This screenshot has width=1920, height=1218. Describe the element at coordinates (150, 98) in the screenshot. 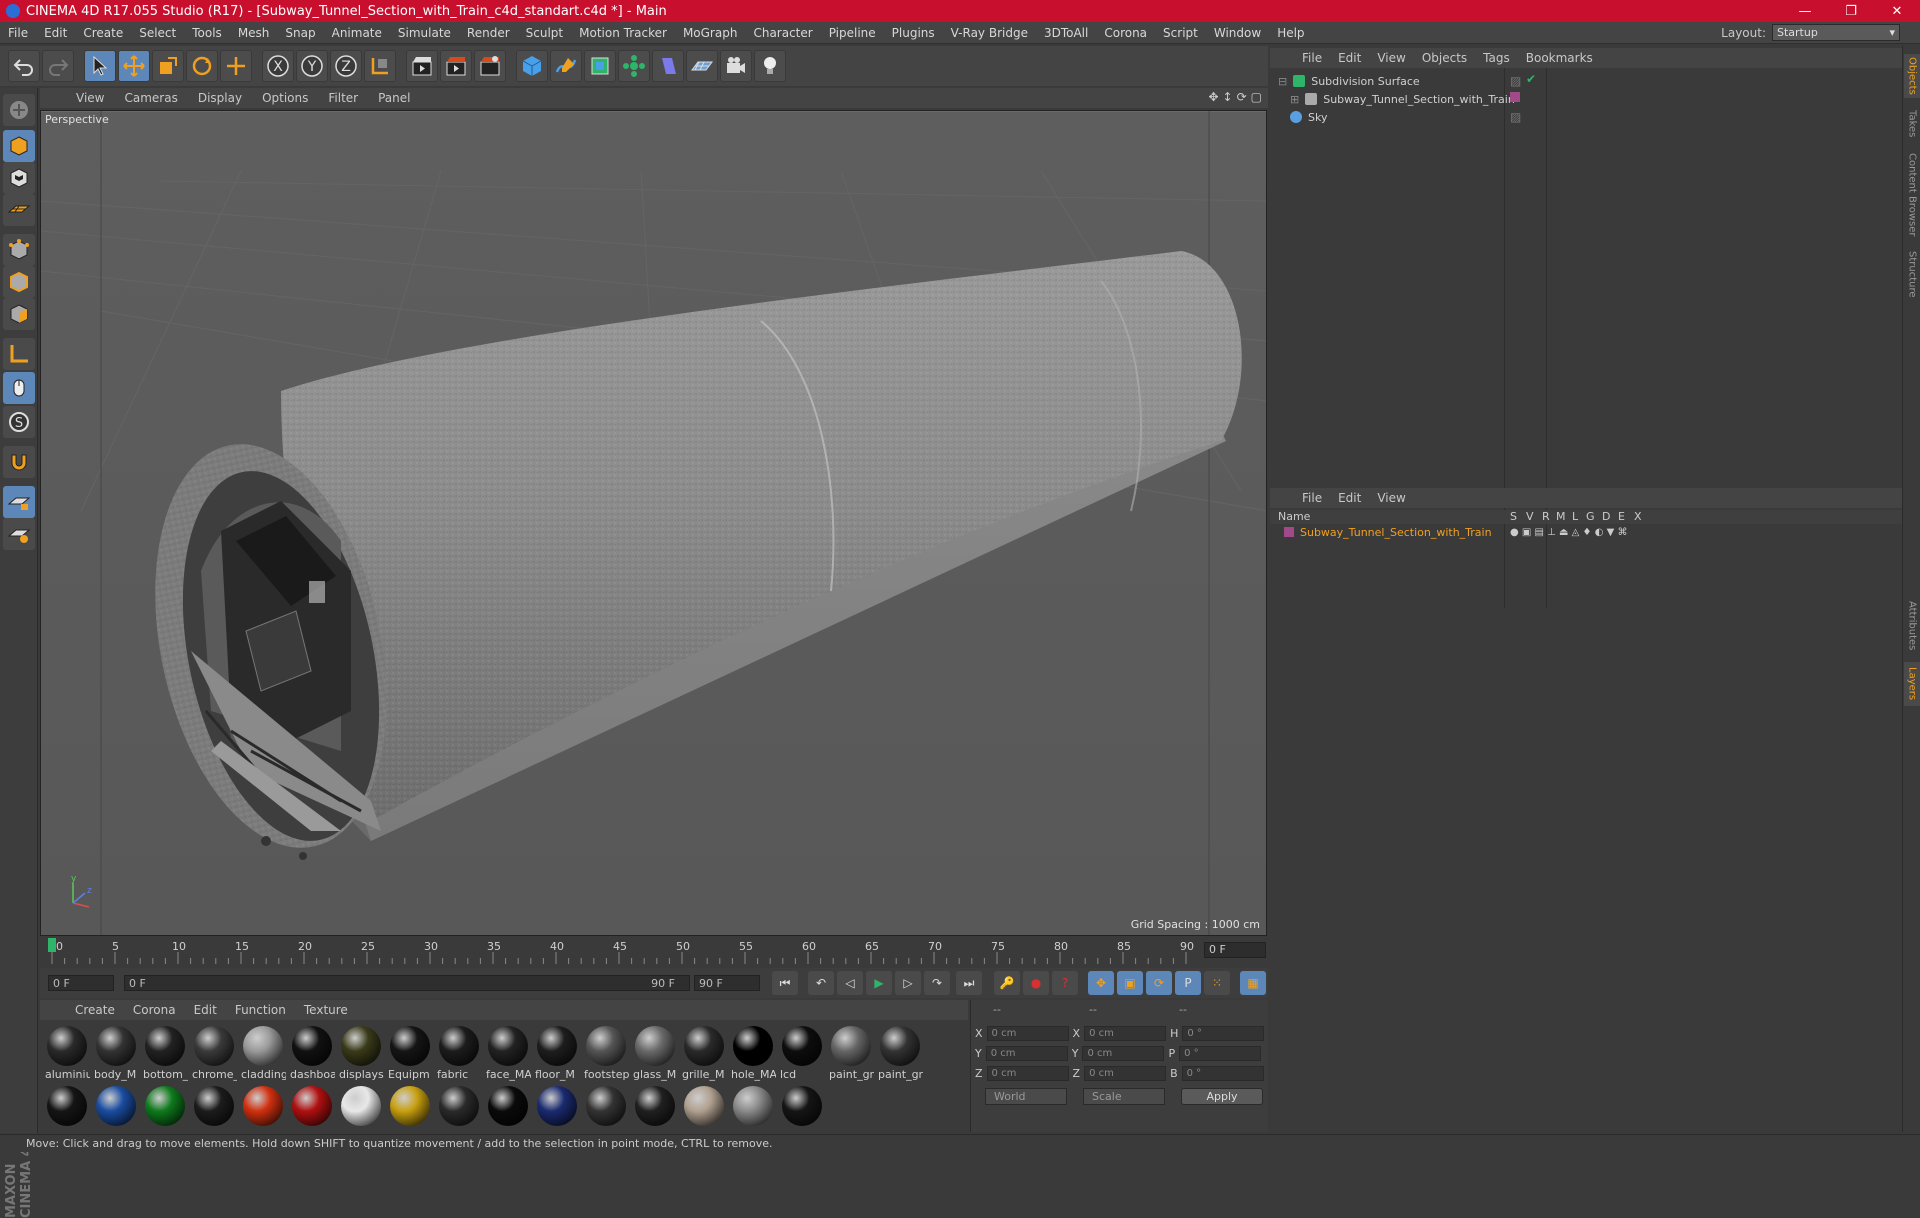

I see `viewport-menu-cameras: Cameras` at that location.